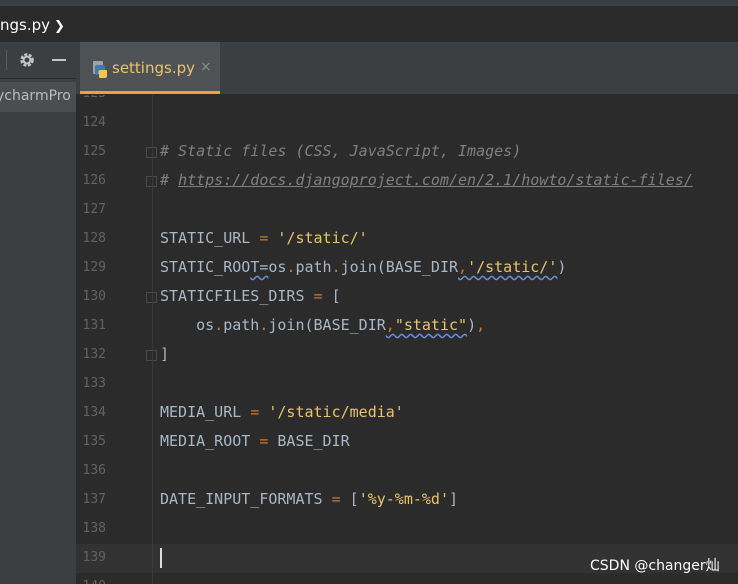  I want to click on code-text: os.path.join(BASE_DIR,"static"),, so click(323, 325).